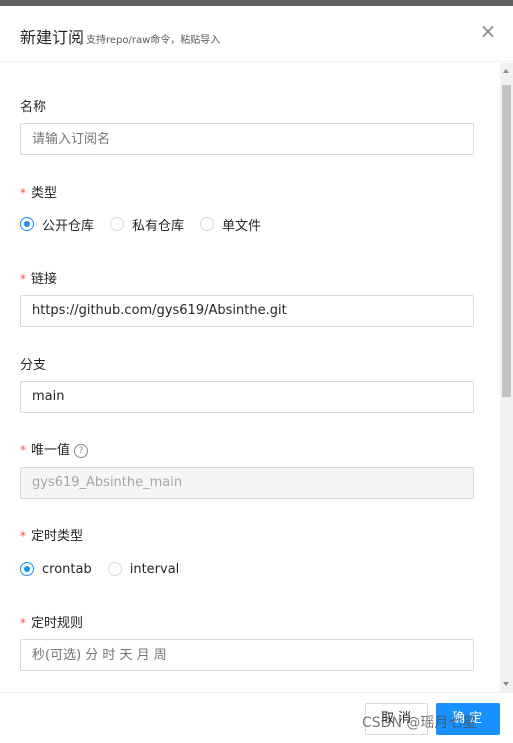 The image size is (513, 743). I want to click on schedule-option-crontab: crontab, so click(56, 569).